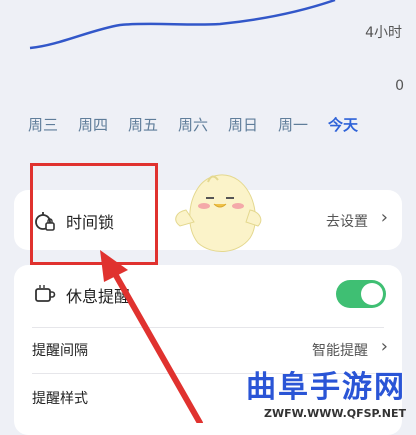  Describe the element at coordinates (151, 336) in the screenshot. I see `pointer-arrow` at that location.